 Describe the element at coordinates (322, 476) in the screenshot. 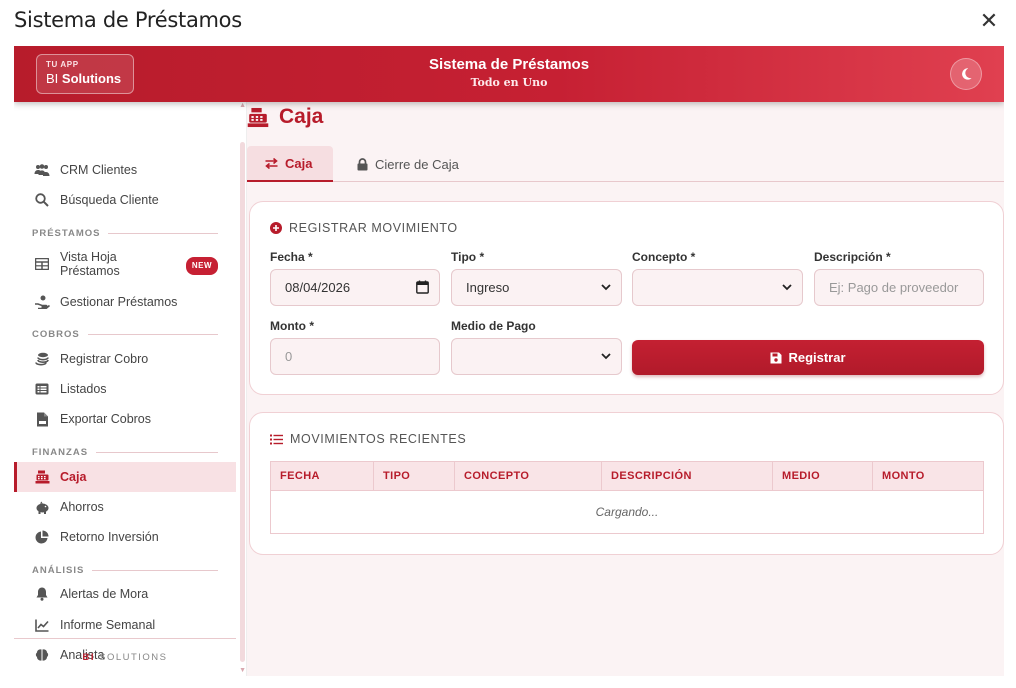

I see `column-header-fecha: FECHA` at that location.